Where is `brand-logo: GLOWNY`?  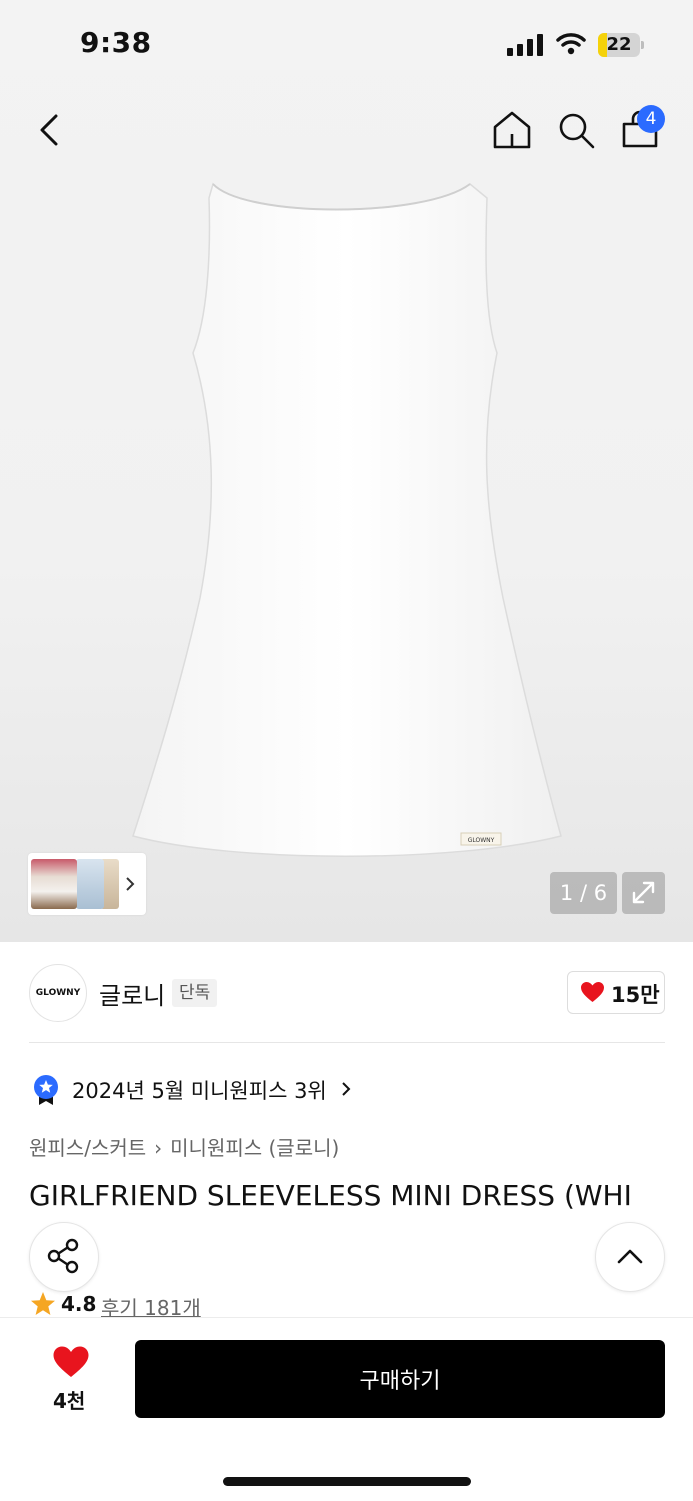
brand-logo: GLOWNY is located at coordinates (58, 993).